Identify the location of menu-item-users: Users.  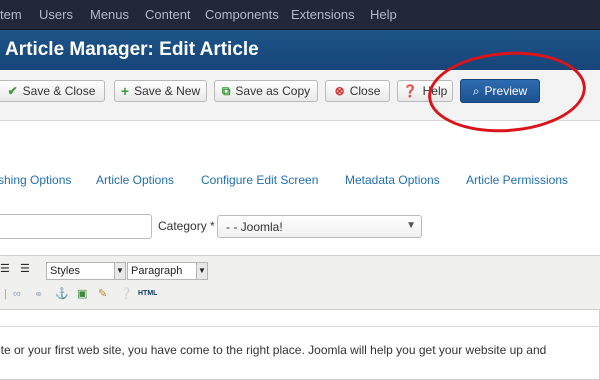
(56, 14).